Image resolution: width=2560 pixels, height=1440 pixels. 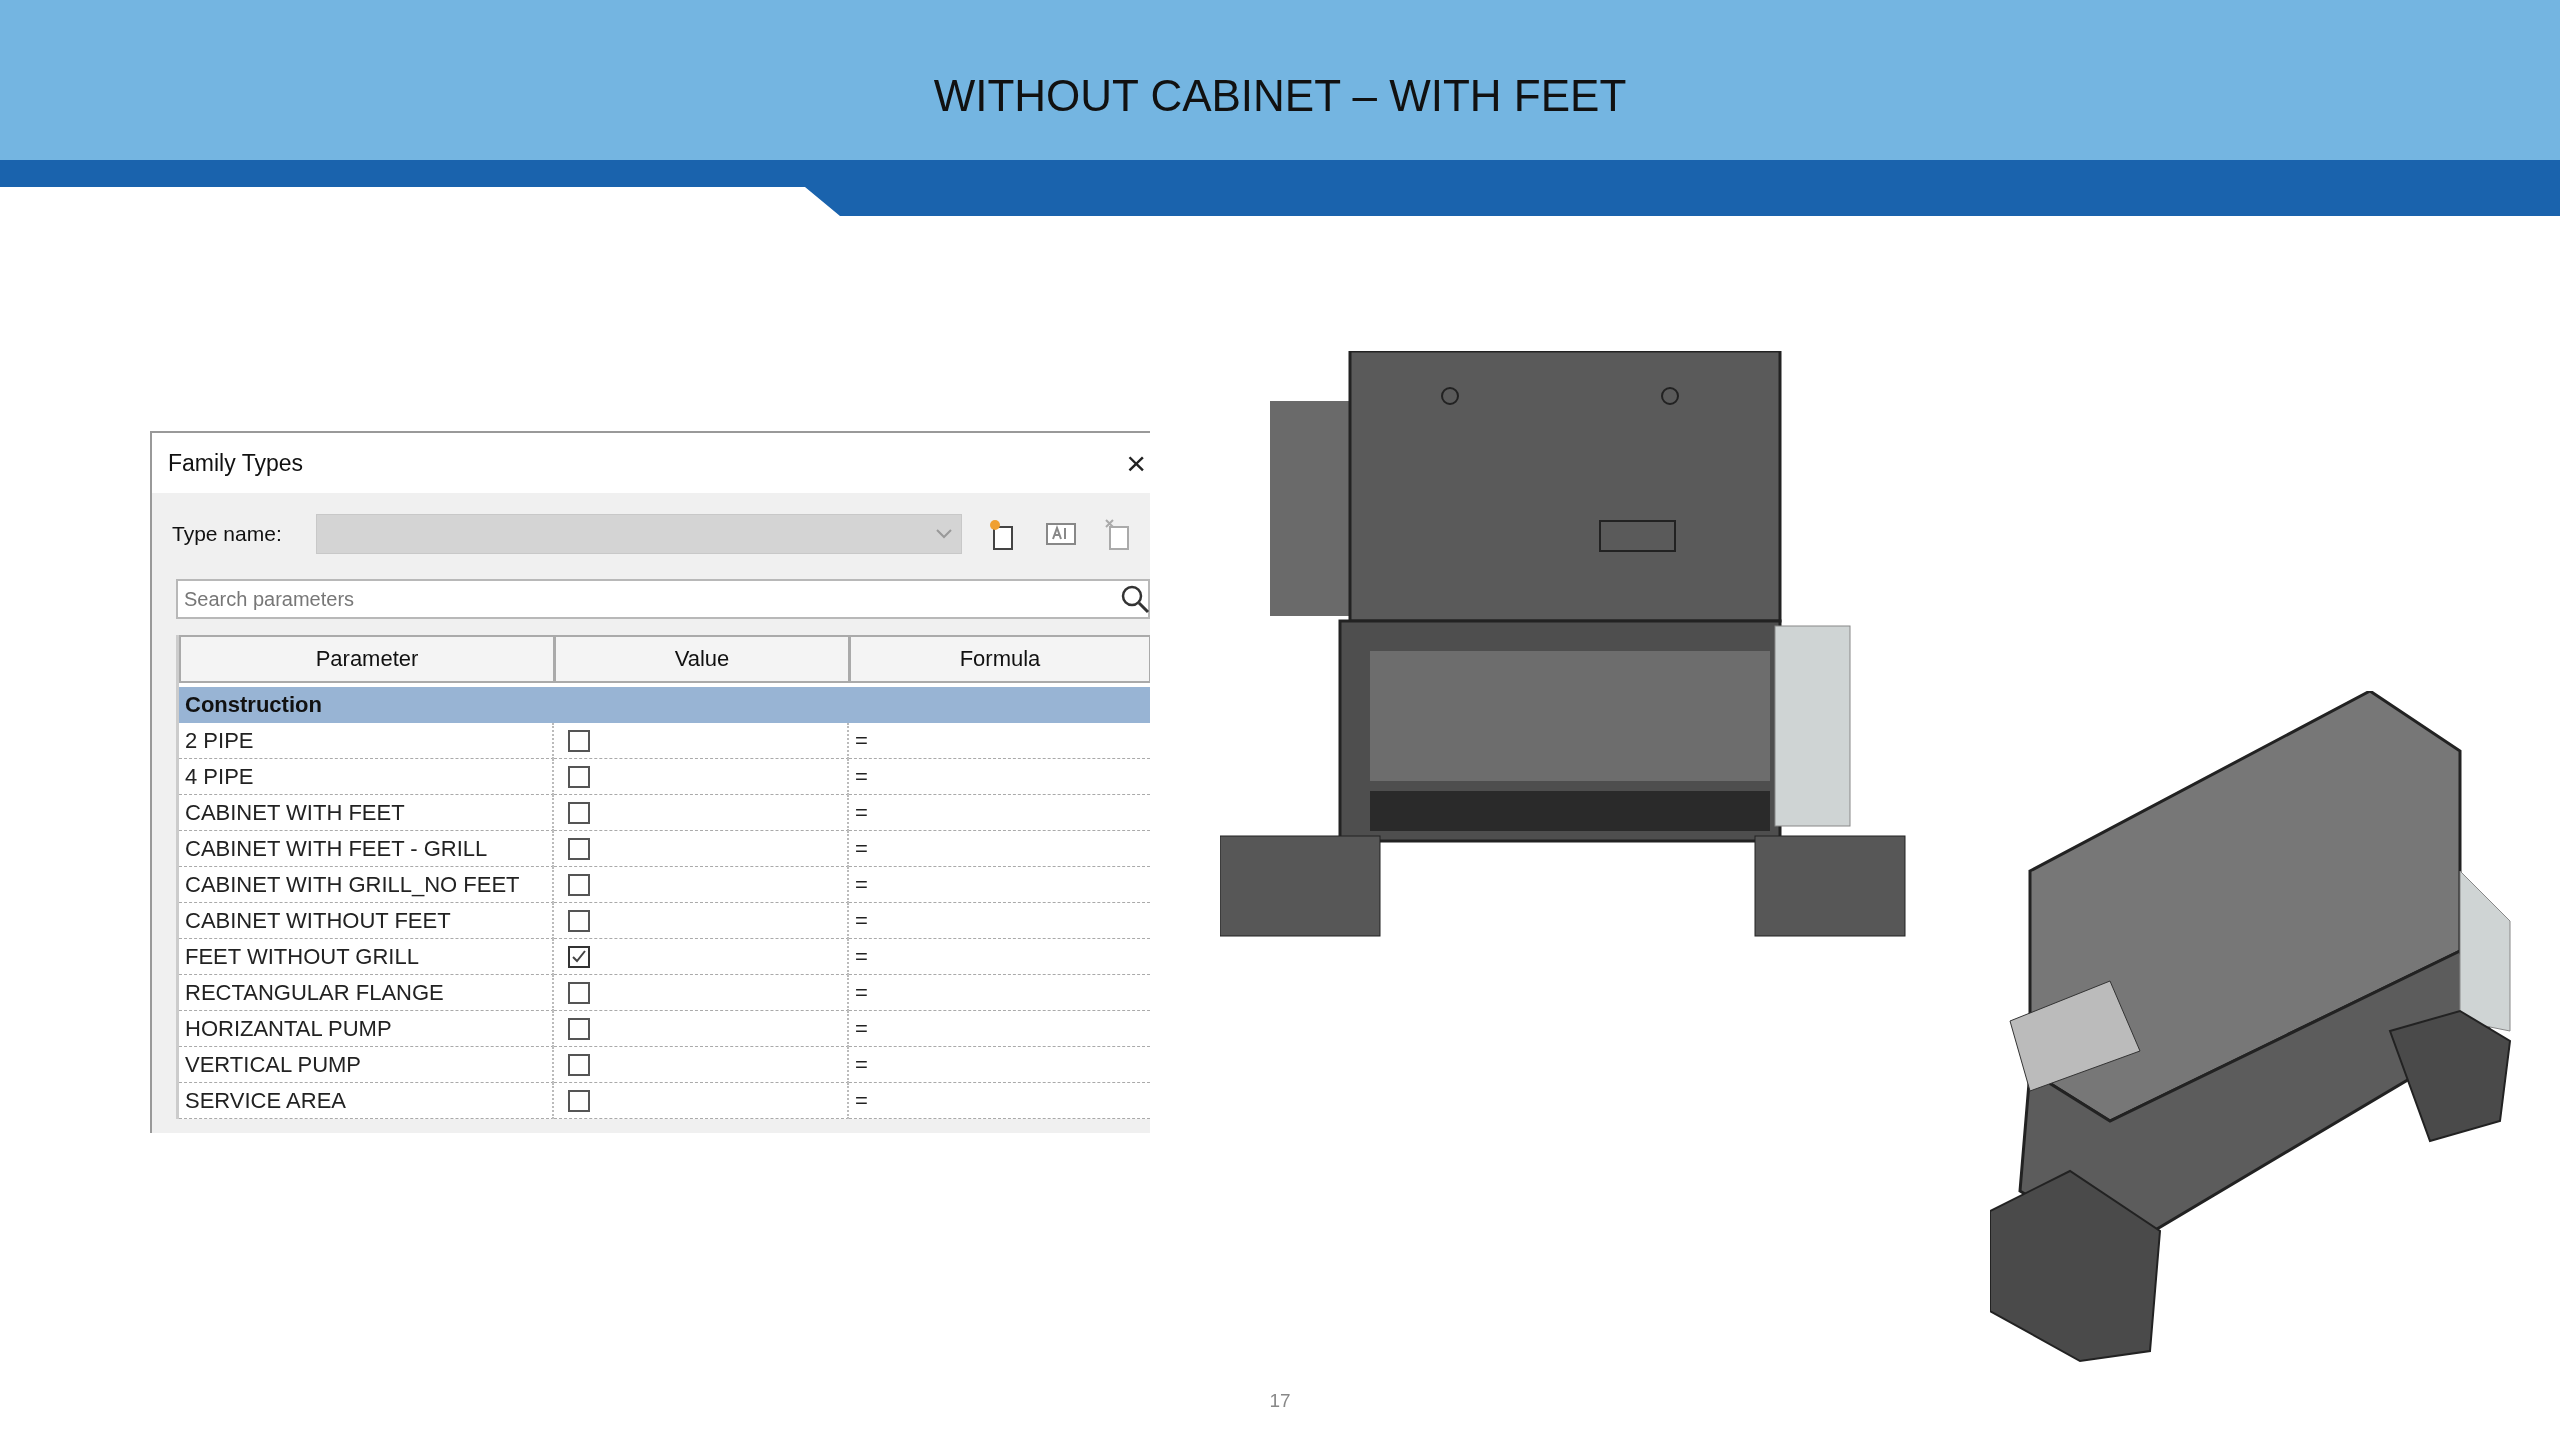 What do you see at coordinates (663, 599) in the screenshot?
I see `search-field: Search parameters` at bounding box center [663, 599].